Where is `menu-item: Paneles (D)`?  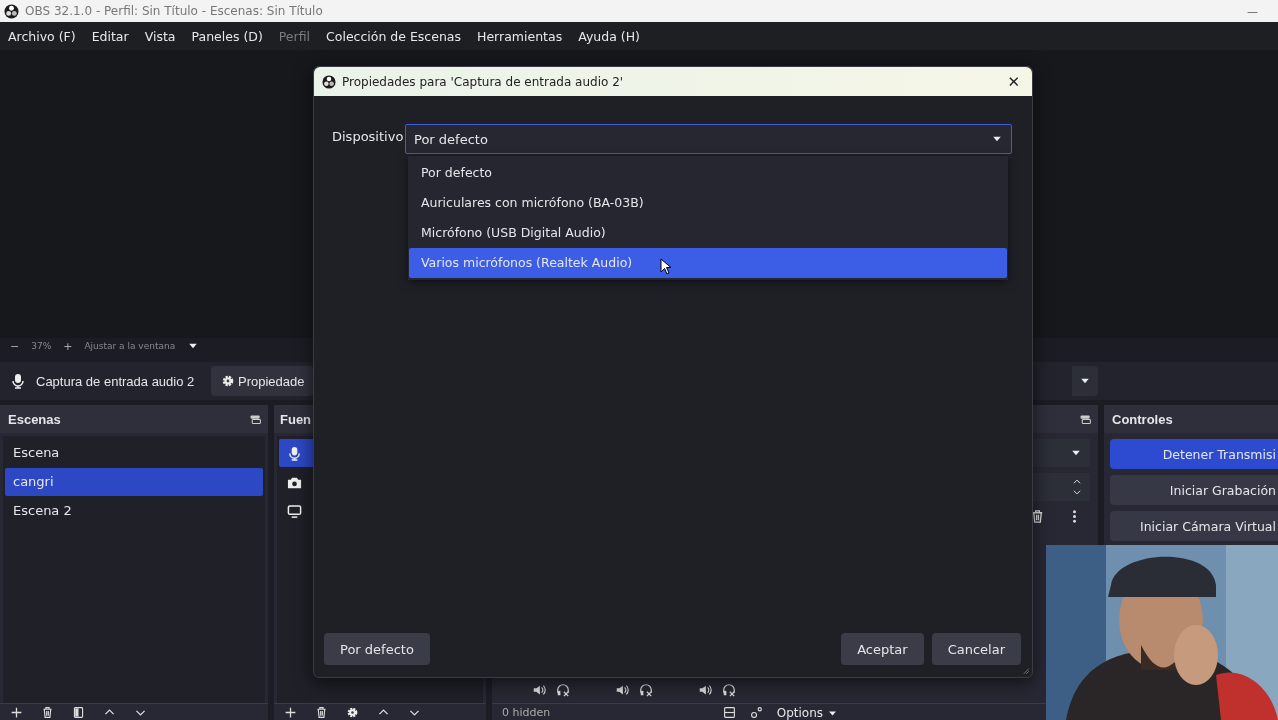 menu-item: Paneles (D) is located at coordinates (227, 36).